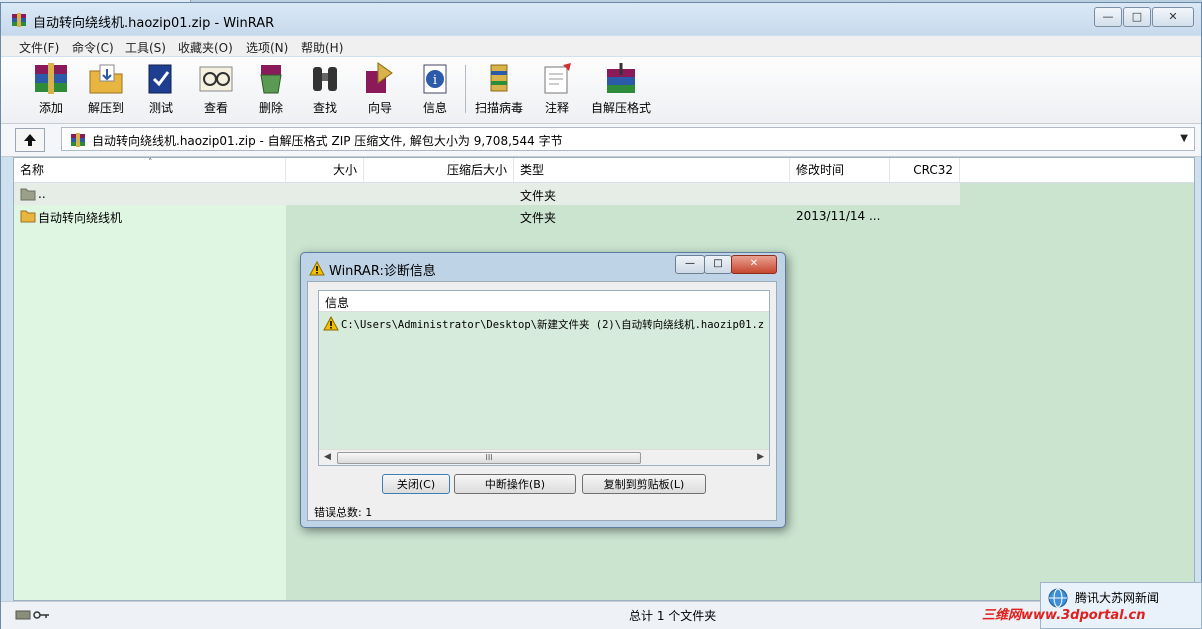 The height and width of the screenshot is (629, 1202). Describe the element at coordinates (499, 78) in the screenshot. I see `scan-virus-icon` at that location.